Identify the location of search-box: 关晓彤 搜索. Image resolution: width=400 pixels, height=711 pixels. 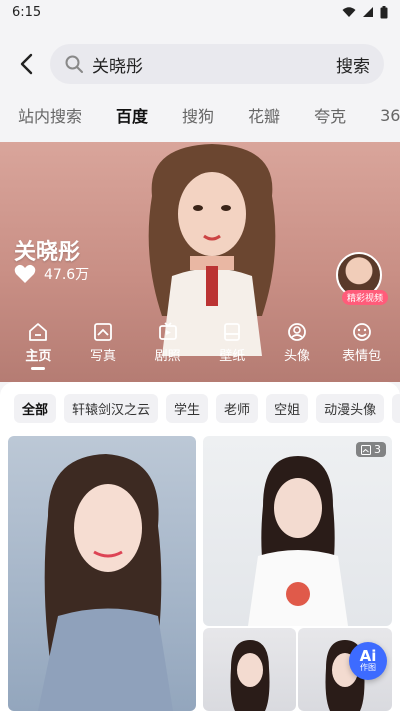
(217, 64).